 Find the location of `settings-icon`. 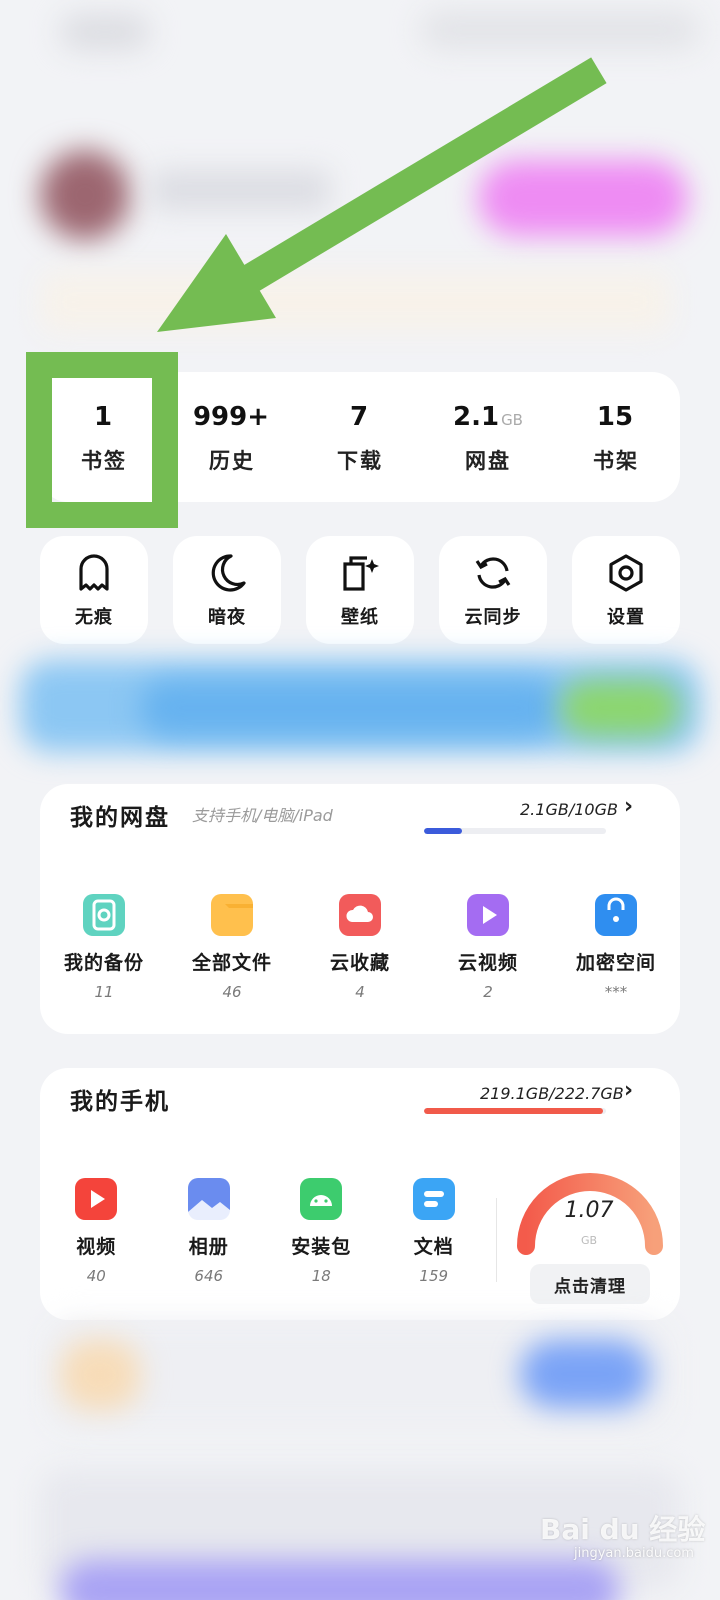

settings-icon is located at coordinates (626, 573).